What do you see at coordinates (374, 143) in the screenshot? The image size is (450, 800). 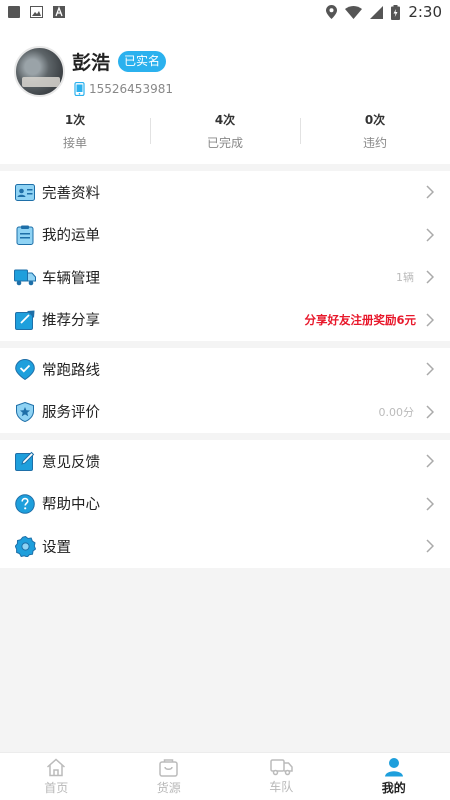 I see `stat-label: 违约` at bounding box center [374, 143].